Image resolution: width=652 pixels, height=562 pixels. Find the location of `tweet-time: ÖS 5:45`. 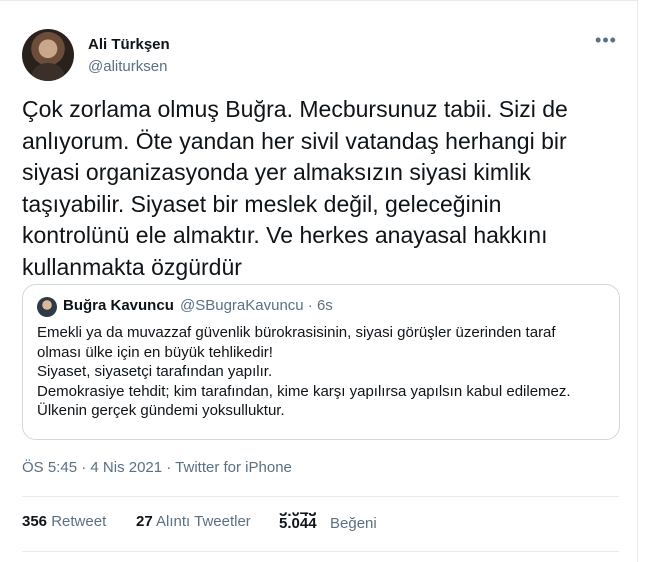

tweet-time: ÖS 5:45 is located at coordinates (49, 467).